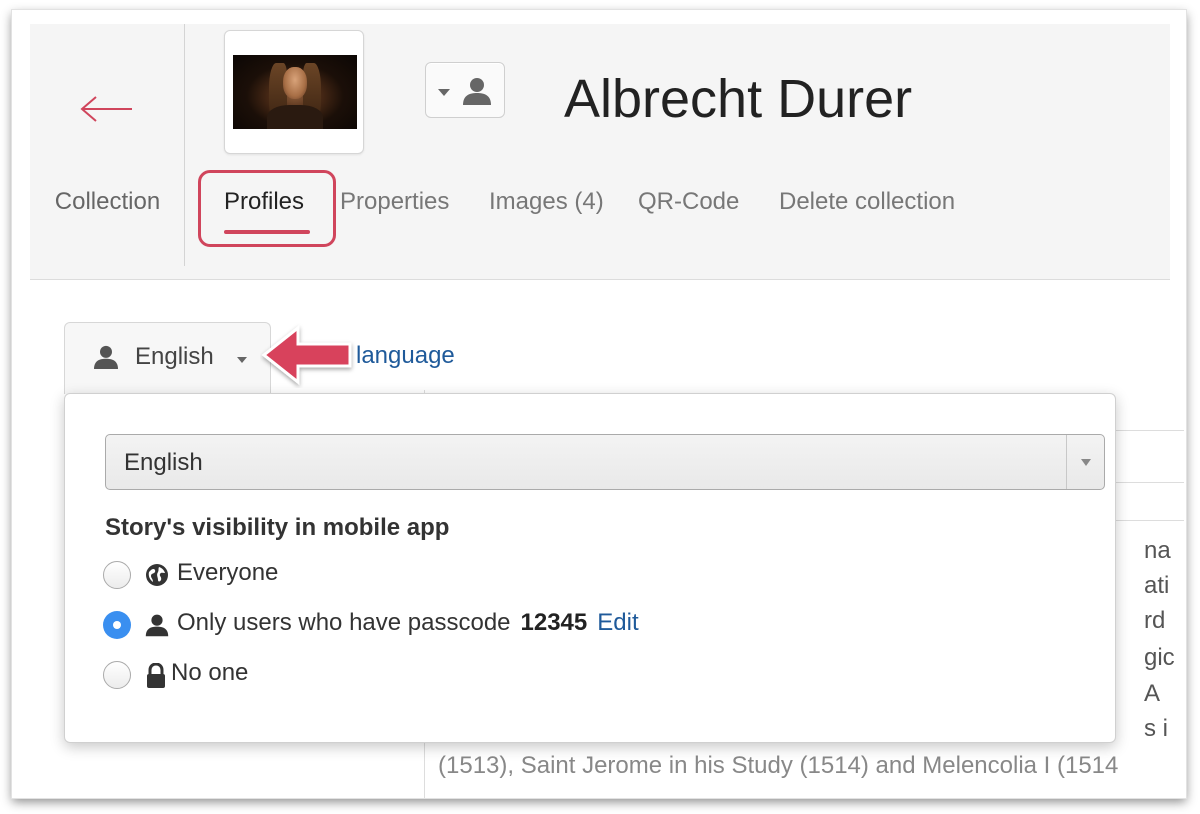  What do you see at coordinates (264, 202) in the screenshot?
I see `tab-profiles: Profiles` at bounding box center [264, 202].